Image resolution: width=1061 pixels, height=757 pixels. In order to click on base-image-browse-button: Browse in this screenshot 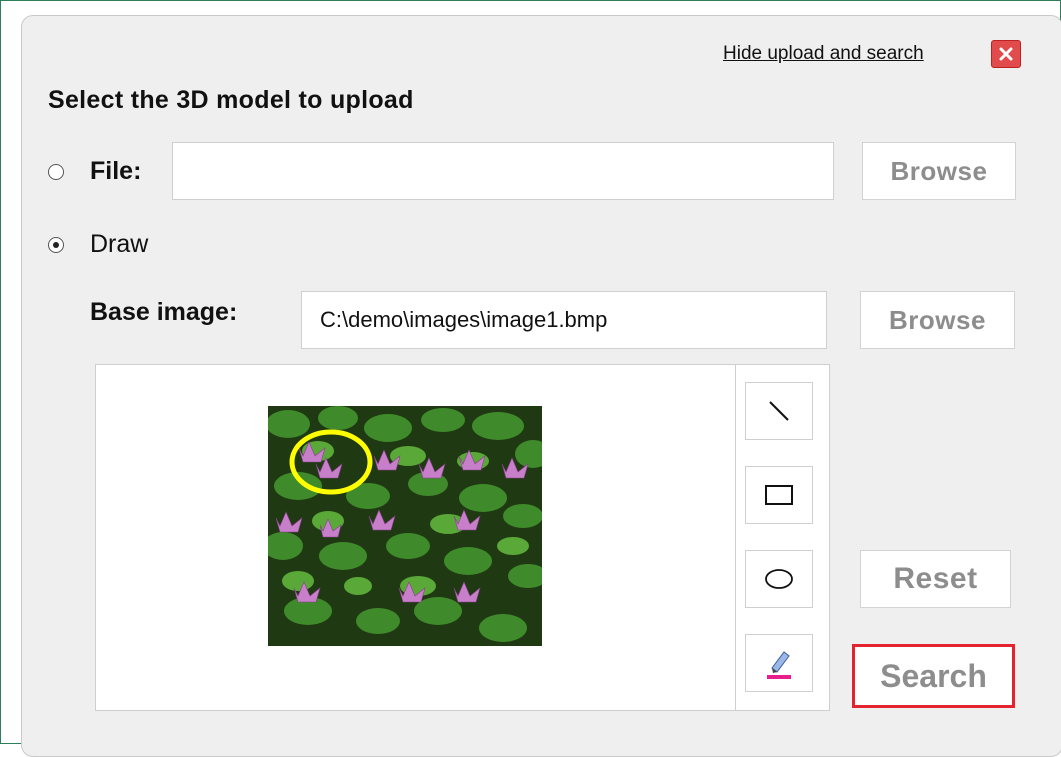, I will do `click(937, 320)`.